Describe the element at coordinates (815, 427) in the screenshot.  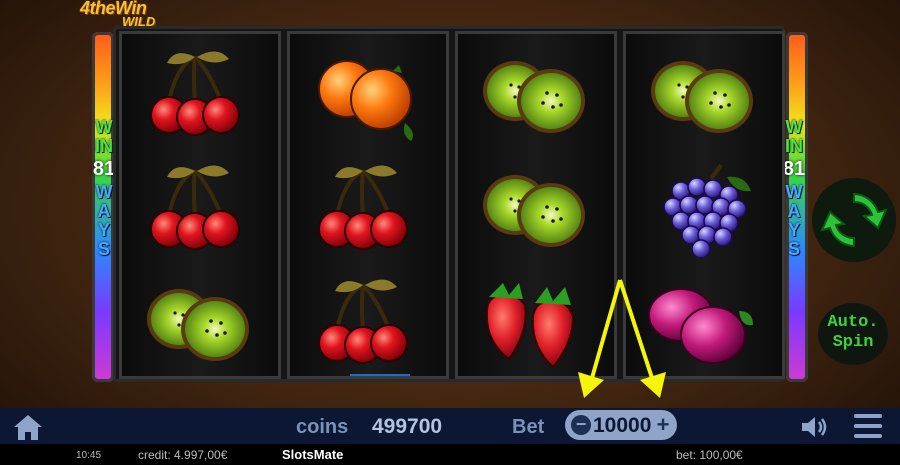
I see `sound-icon` at that location.